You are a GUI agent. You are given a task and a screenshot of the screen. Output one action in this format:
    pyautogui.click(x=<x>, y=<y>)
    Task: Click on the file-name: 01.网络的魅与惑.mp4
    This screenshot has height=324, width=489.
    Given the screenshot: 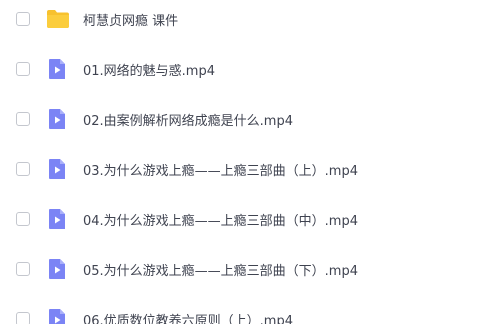 What is the action you would take?
    pyautogui.click(x=149, y=69)
    